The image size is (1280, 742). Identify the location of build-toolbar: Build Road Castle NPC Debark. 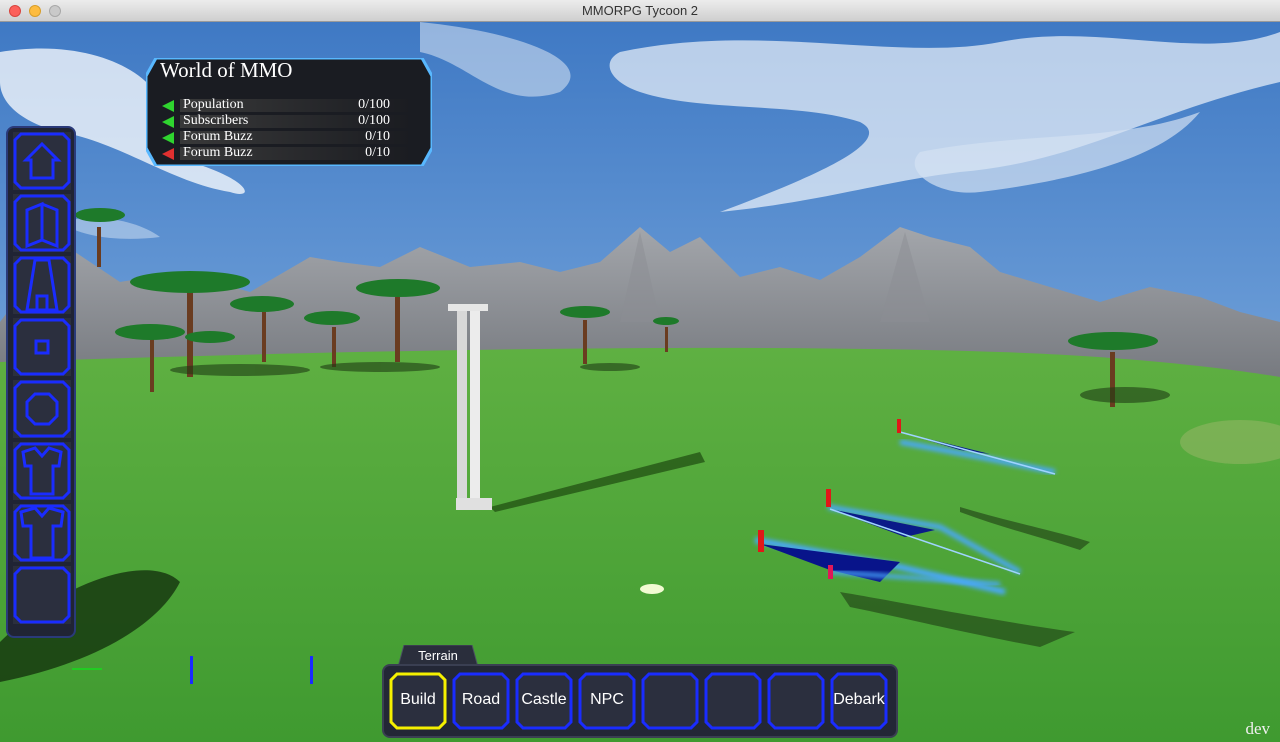
(640, 701).